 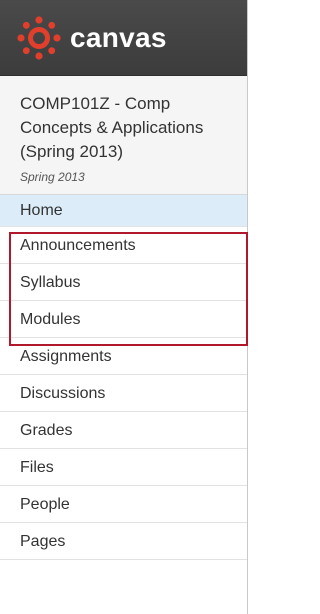 What do you see at coordinates (123, 393) in the screenshot?
I see `nav-item-discussions: Discussions` at bounding box center [123, 393].